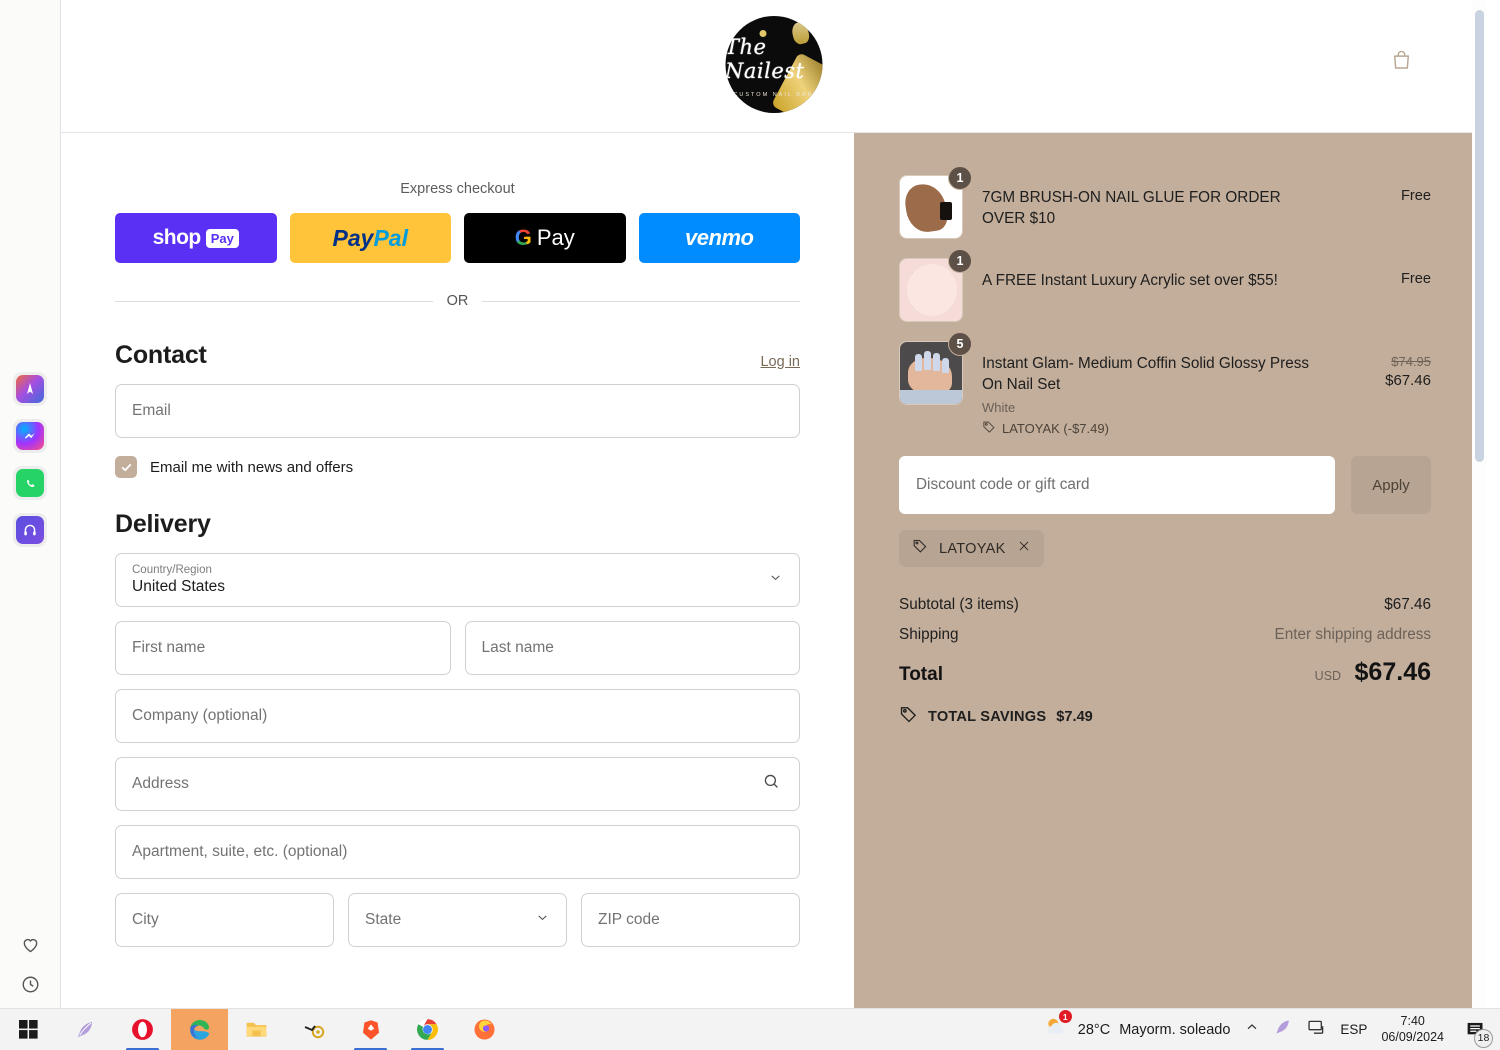  Describe the element at coordinates (427, 1029) in the screenshot. I see `chrome-taskbar-icon` at that location.